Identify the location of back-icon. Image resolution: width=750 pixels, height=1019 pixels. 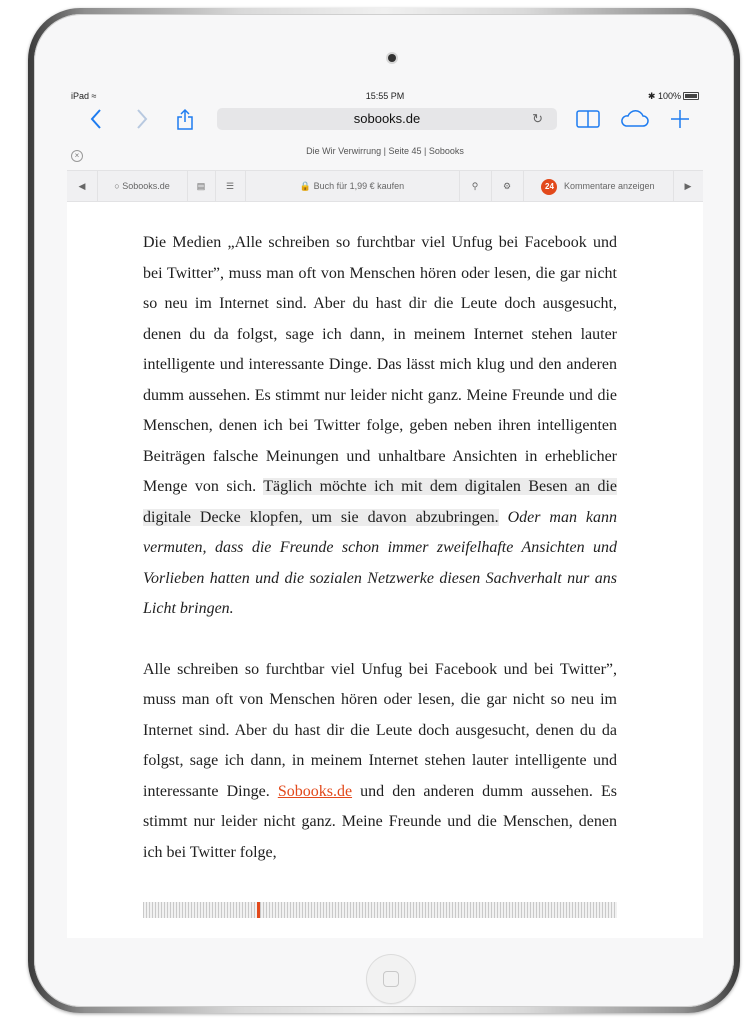
(96, 119).